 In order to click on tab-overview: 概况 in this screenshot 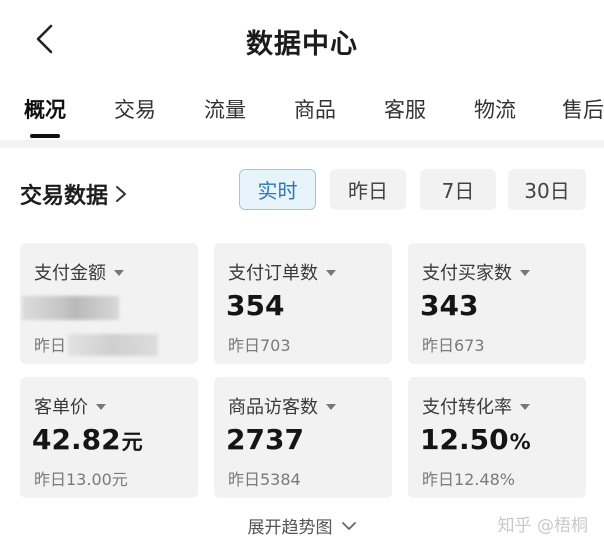, I will do `click(45, 109)`.